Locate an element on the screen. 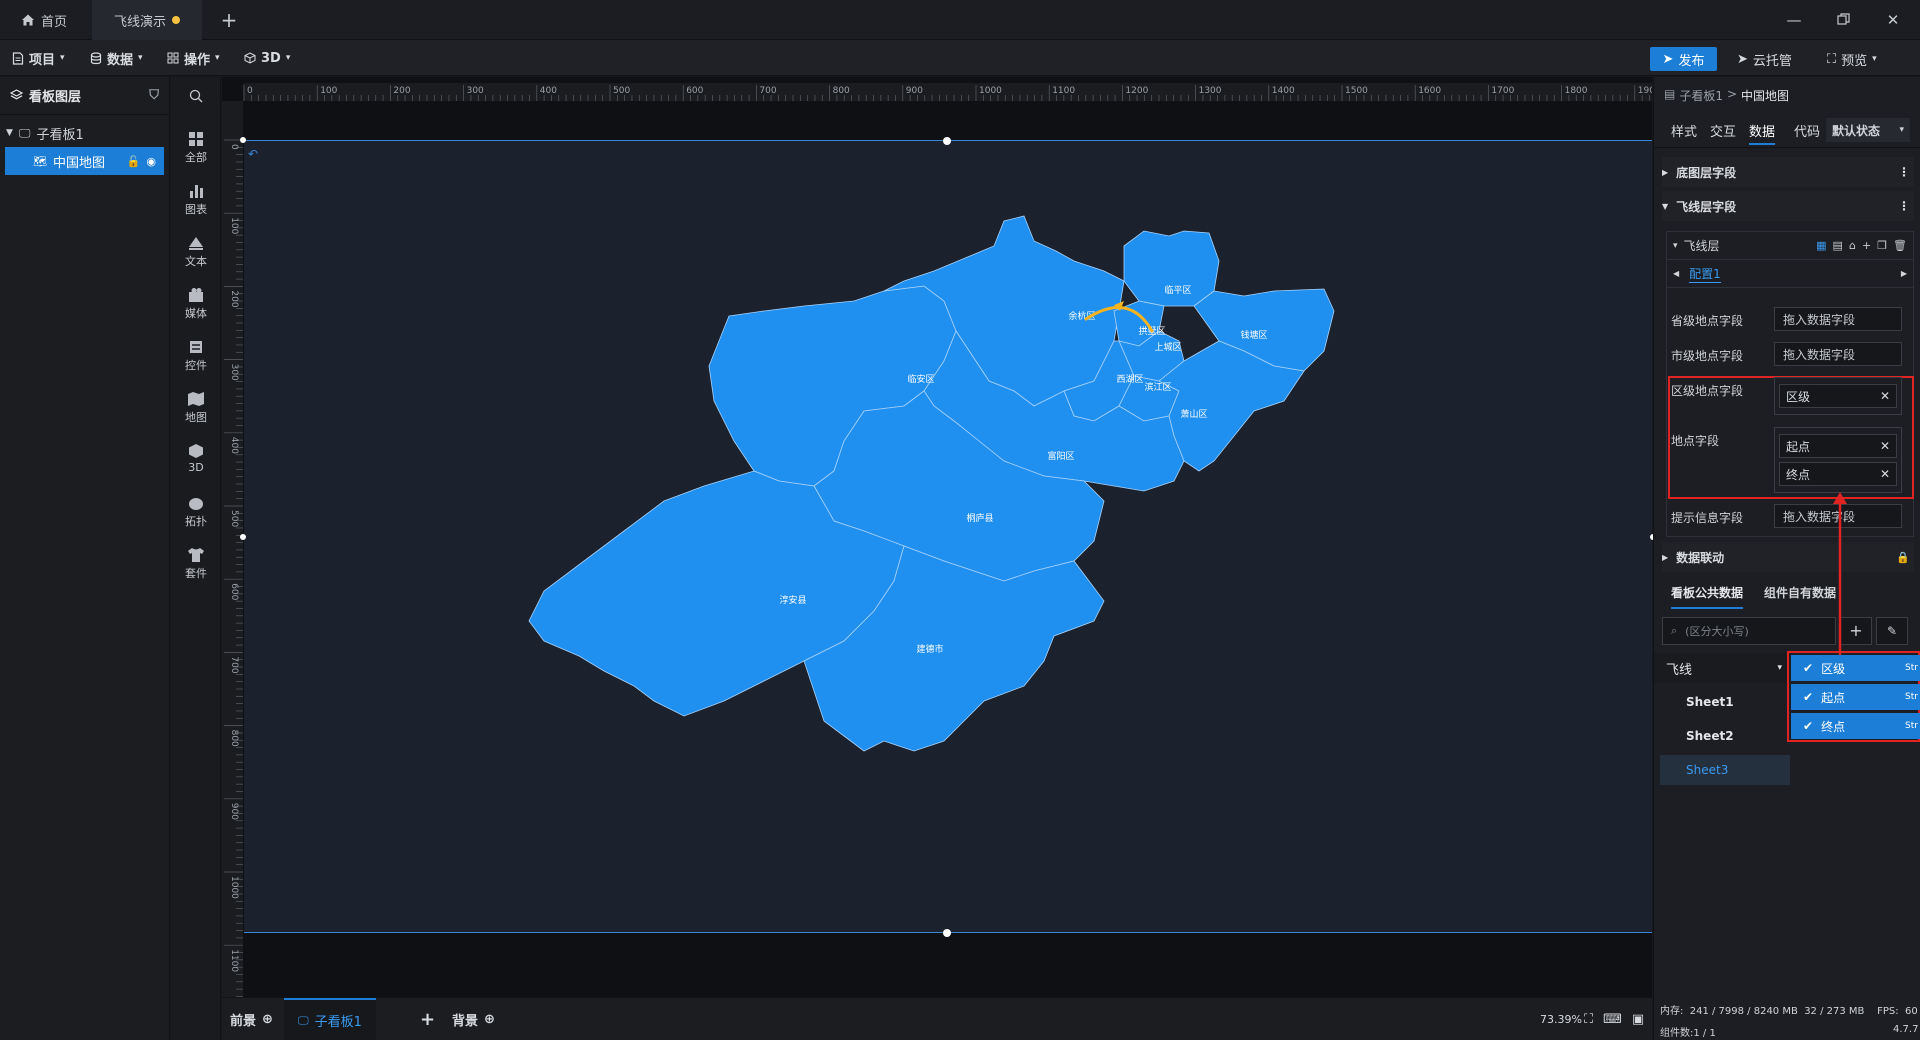  caret-down-icon: ▼ is located at coordinates (9, 133).